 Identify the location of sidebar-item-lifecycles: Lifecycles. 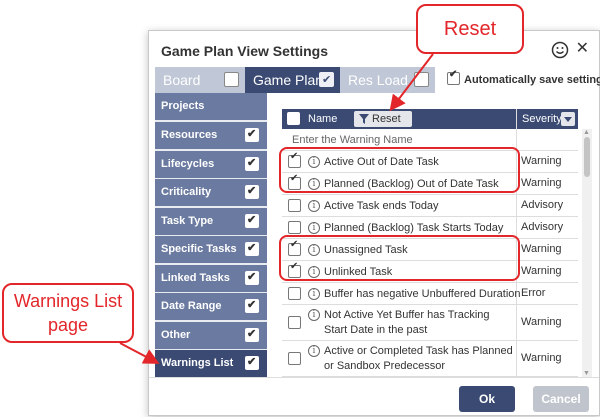
(211, 164).